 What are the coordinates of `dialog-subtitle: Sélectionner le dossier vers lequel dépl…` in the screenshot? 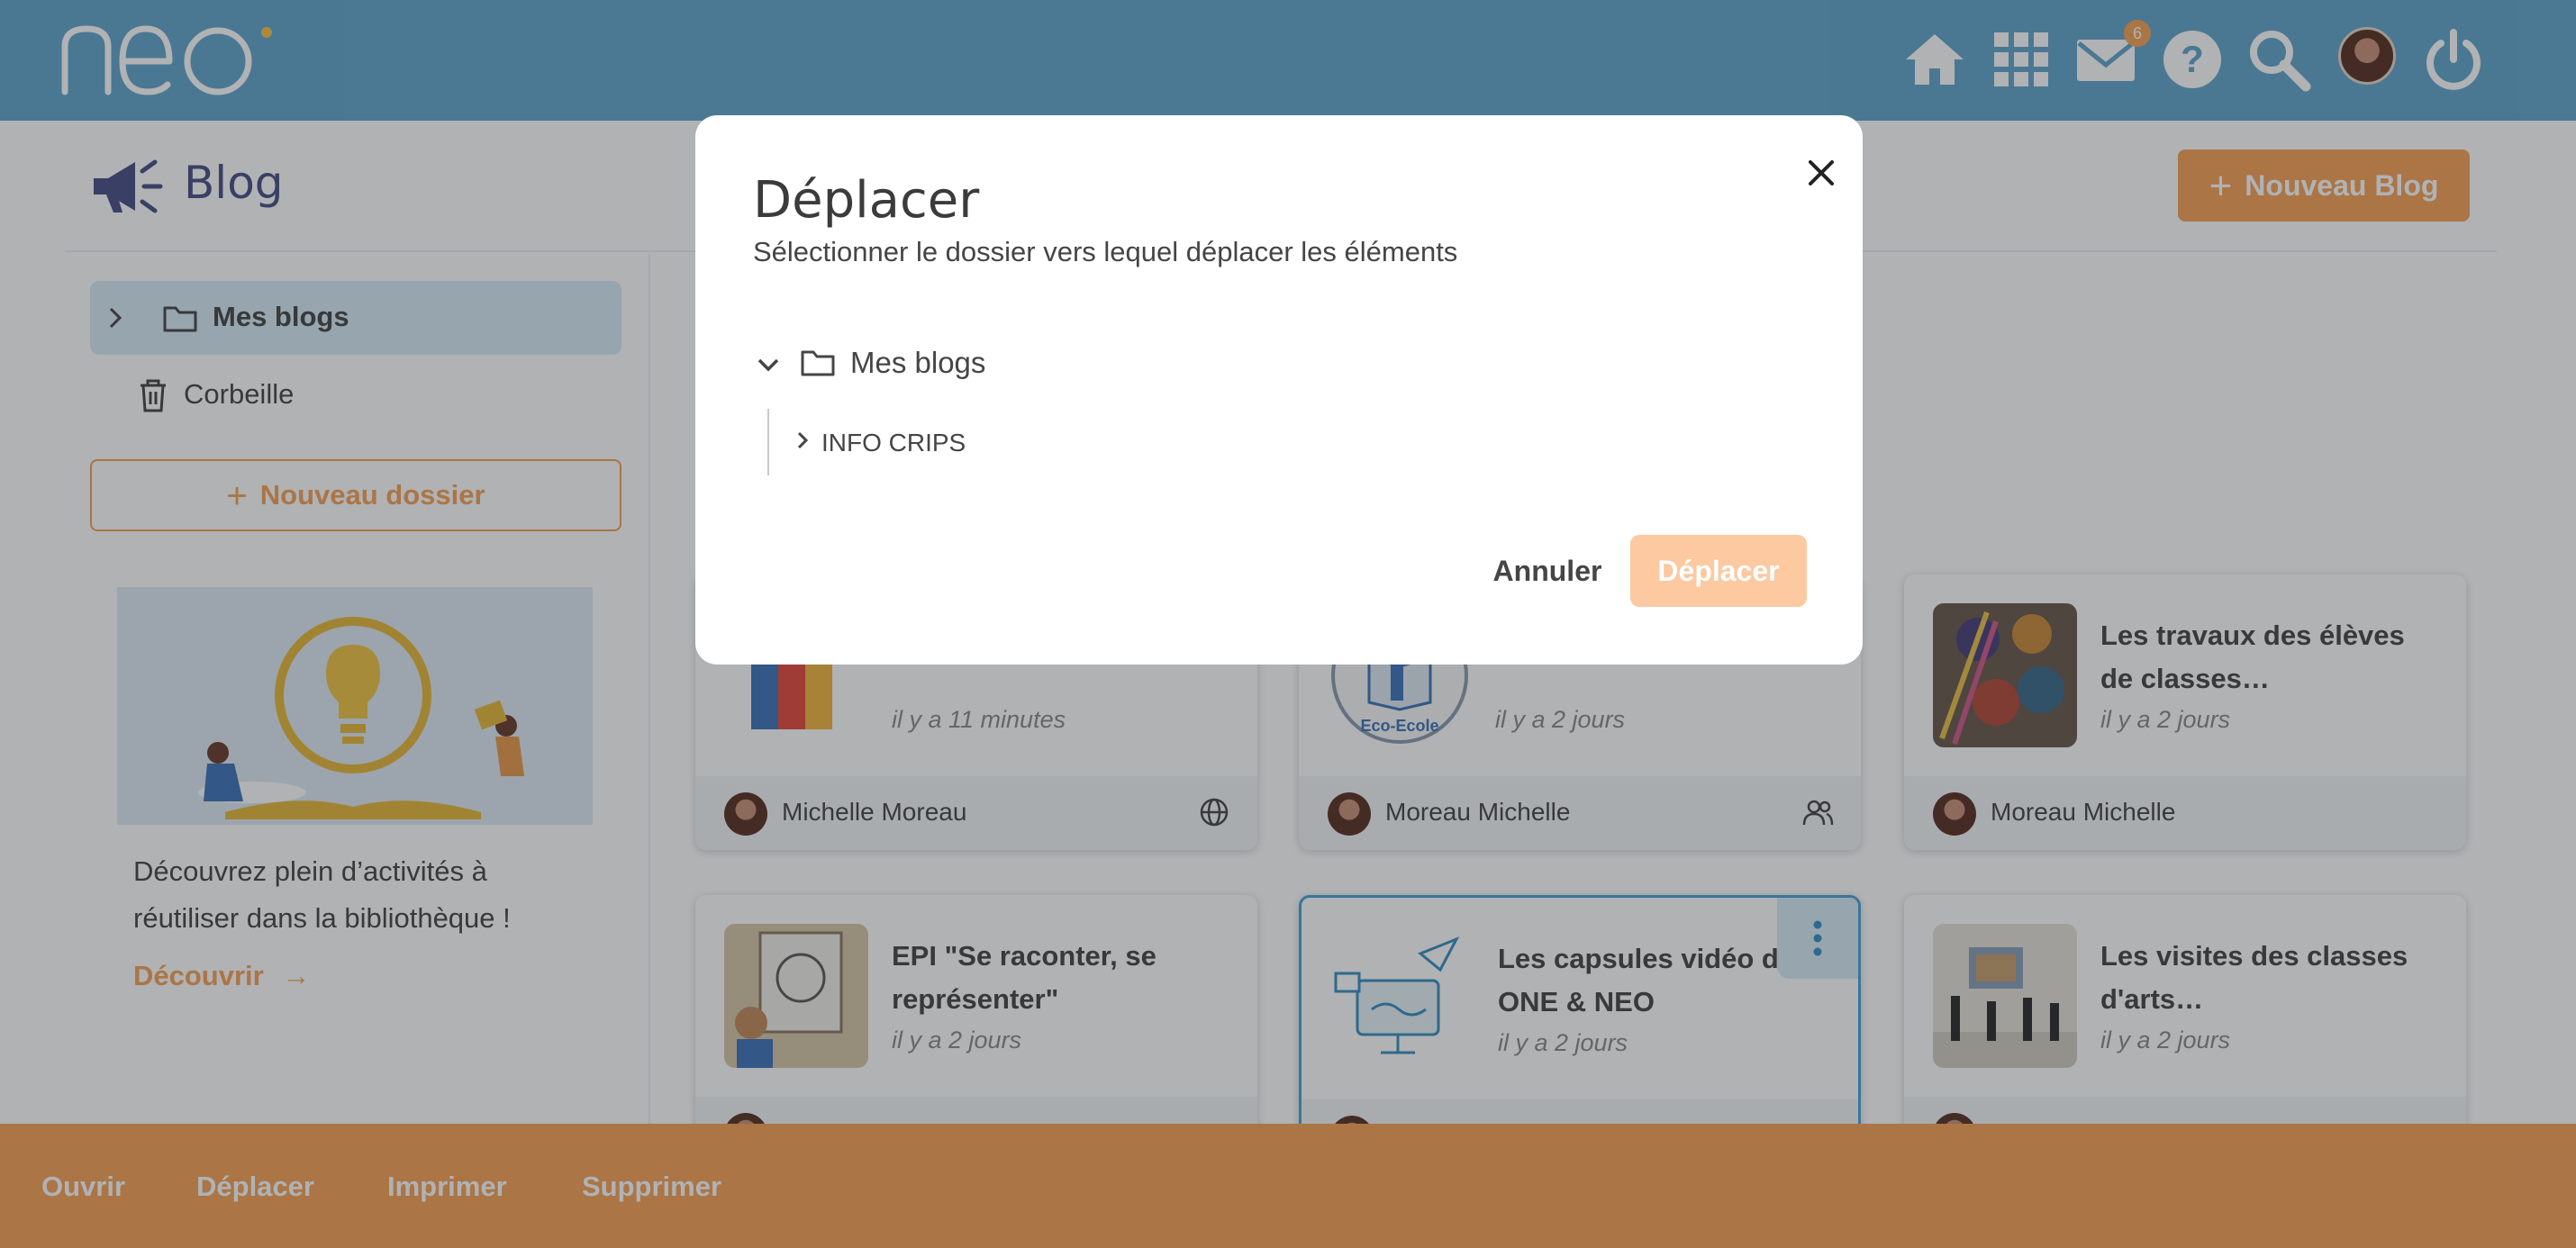 It's located at (1105, 252).